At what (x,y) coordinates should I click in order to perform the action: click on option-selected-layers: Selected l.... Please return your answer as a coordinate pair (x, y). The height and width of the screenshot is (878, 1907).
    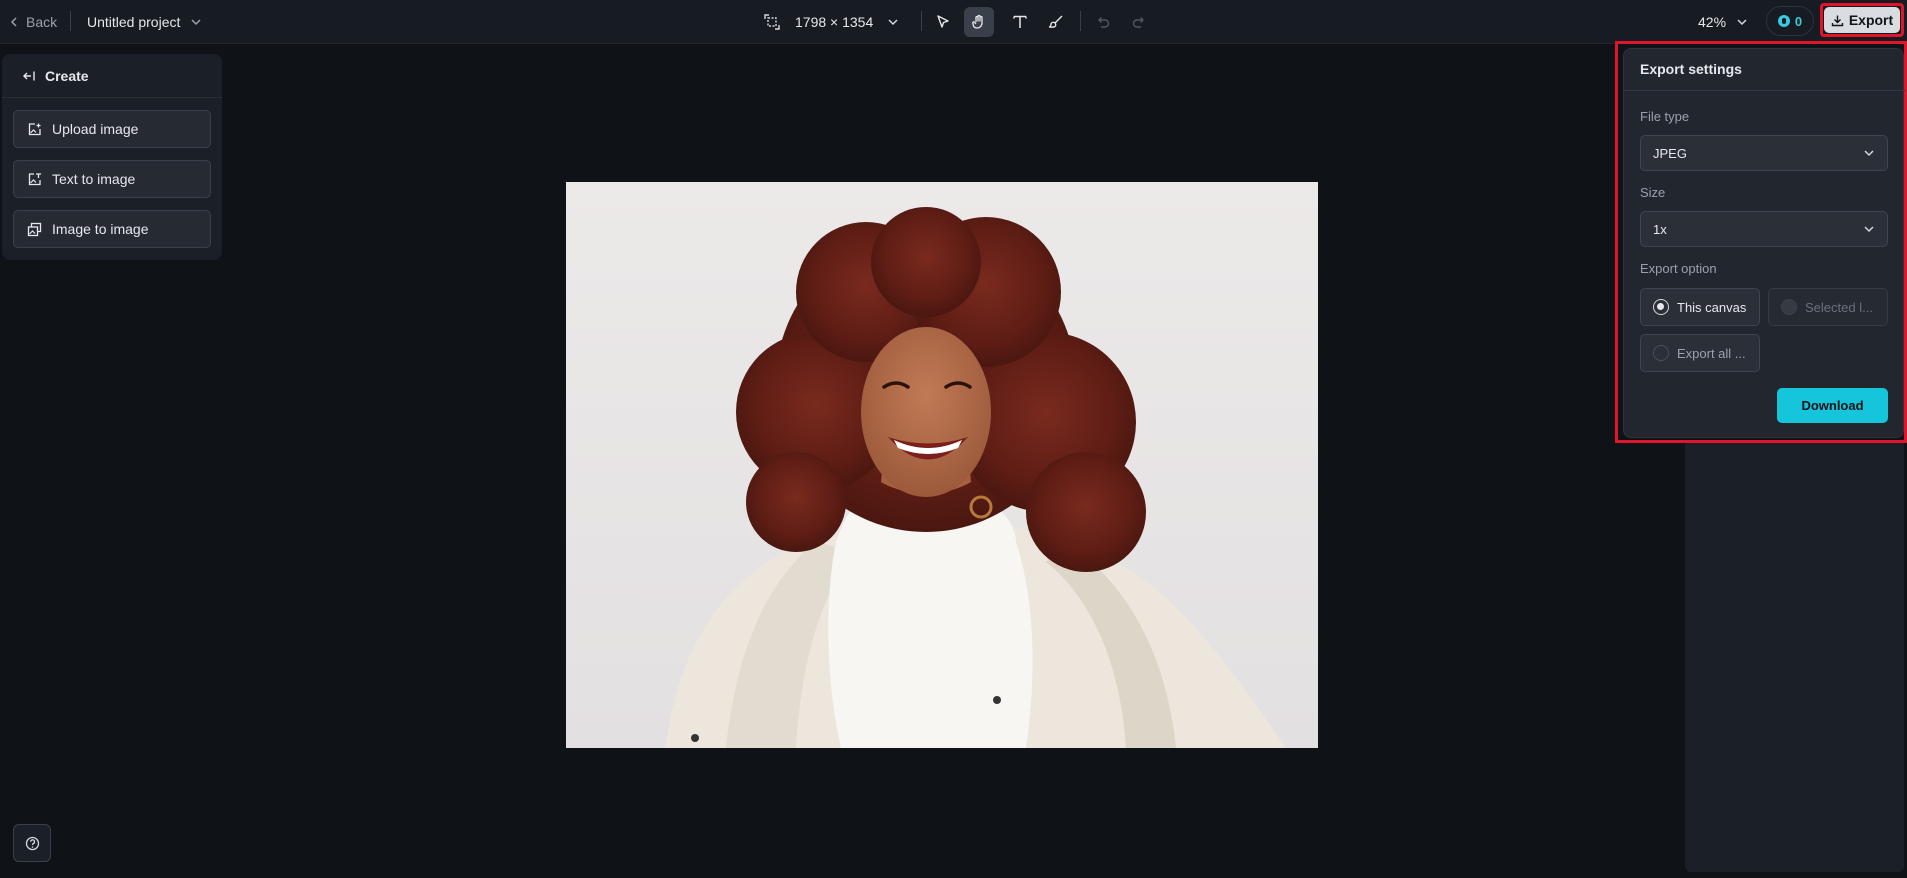
    Looking at the image, I should click on (1828, 307).